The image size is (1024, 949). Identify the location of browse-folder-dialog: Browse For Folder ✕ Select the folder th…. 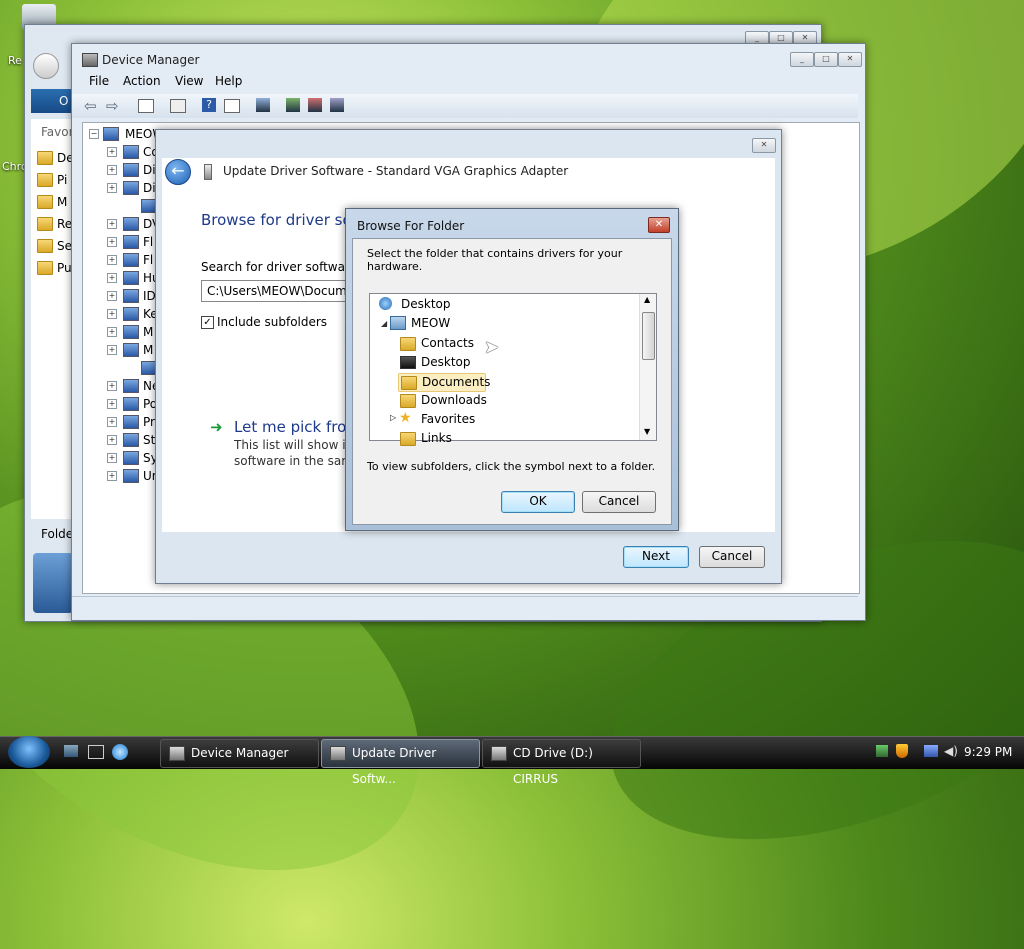
(512, 369).